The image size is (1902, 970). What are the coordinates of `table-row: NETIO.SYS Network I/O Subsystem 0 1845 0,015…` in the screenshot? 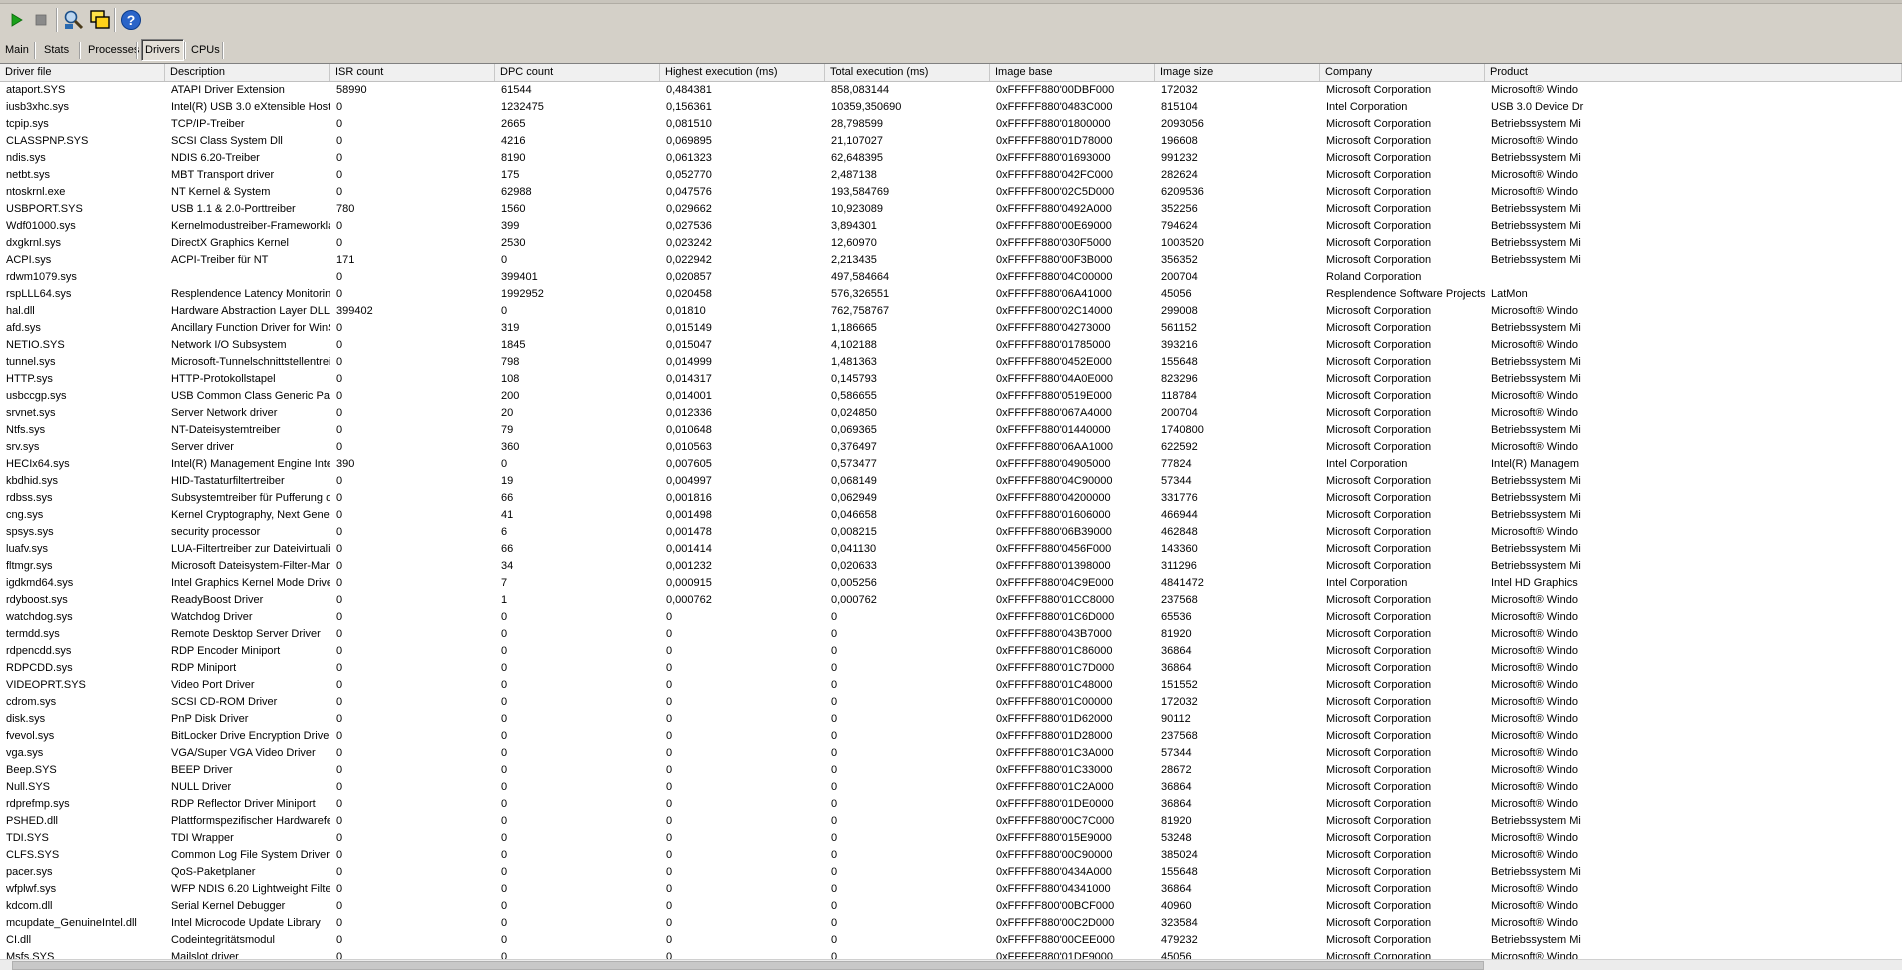 It's located at (951, 345).